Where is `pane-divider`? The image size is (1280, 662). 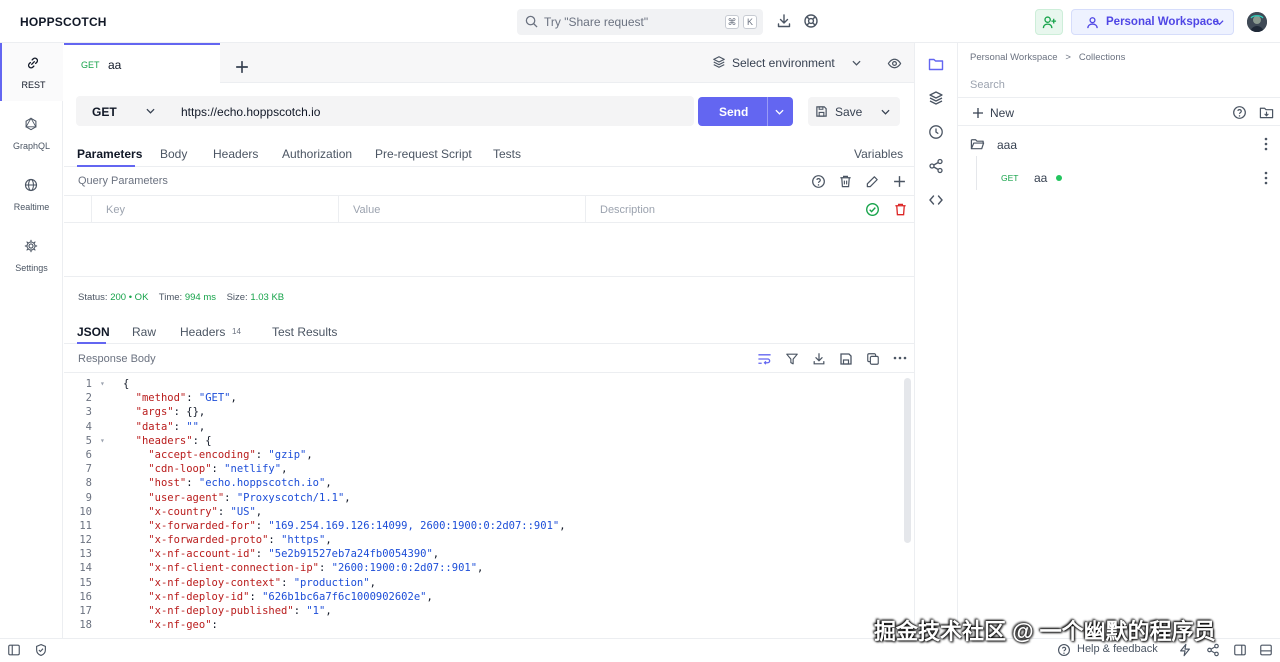
pane-divider is located at coordinates (489, 276).